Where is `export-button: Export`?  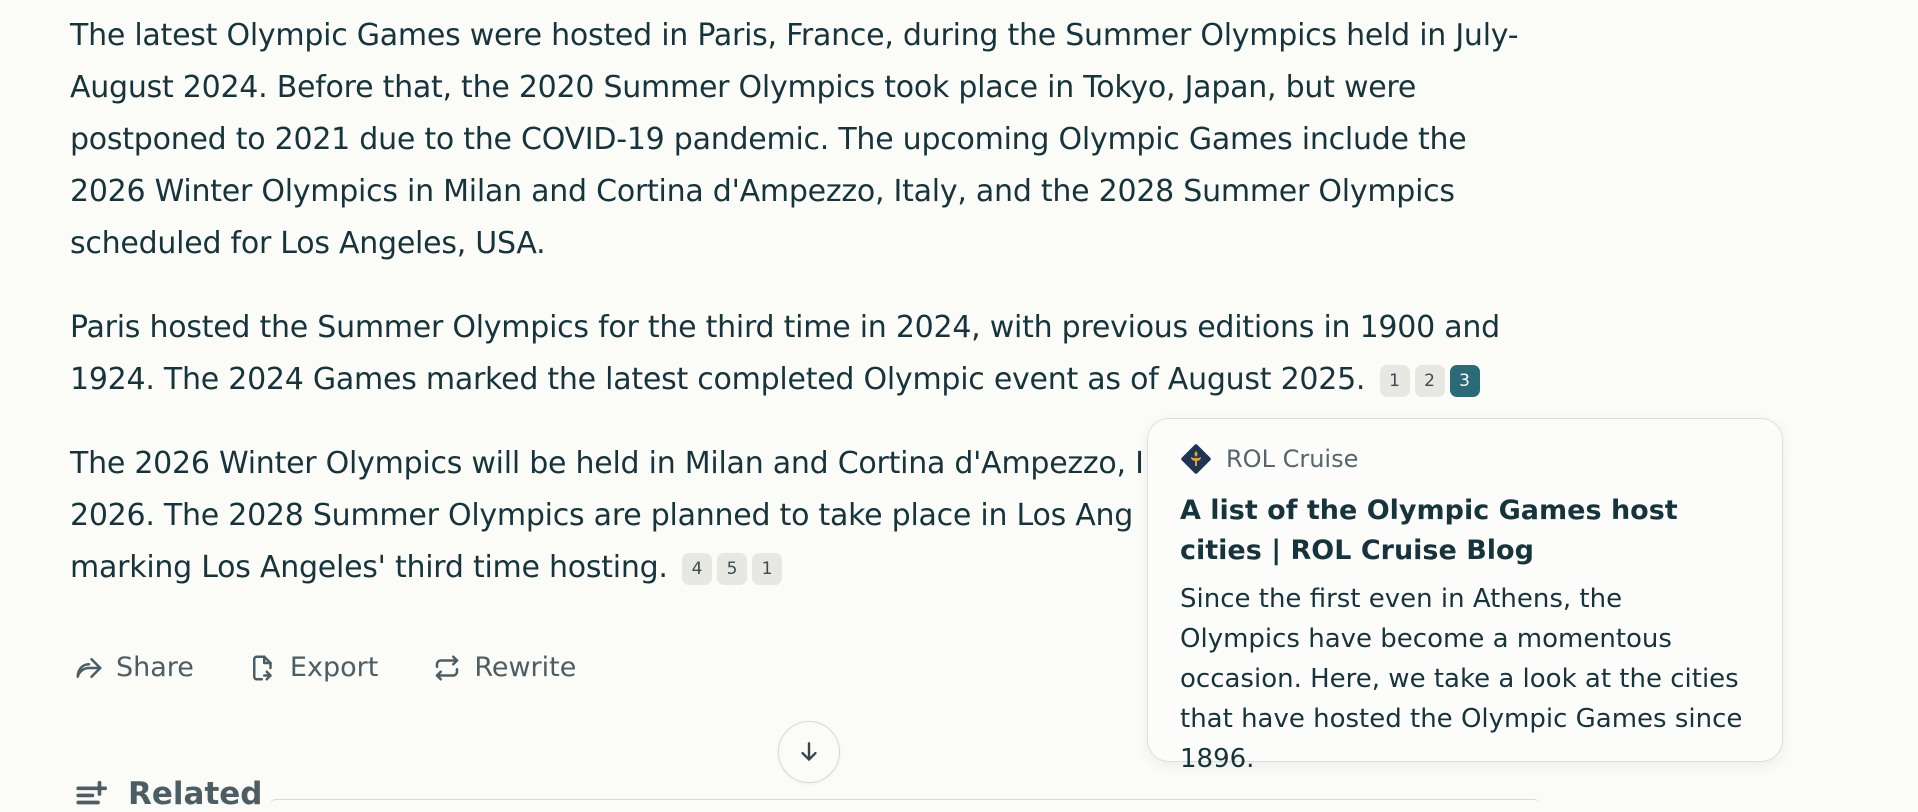 export-button: Export is located at coordinates (313, 667).